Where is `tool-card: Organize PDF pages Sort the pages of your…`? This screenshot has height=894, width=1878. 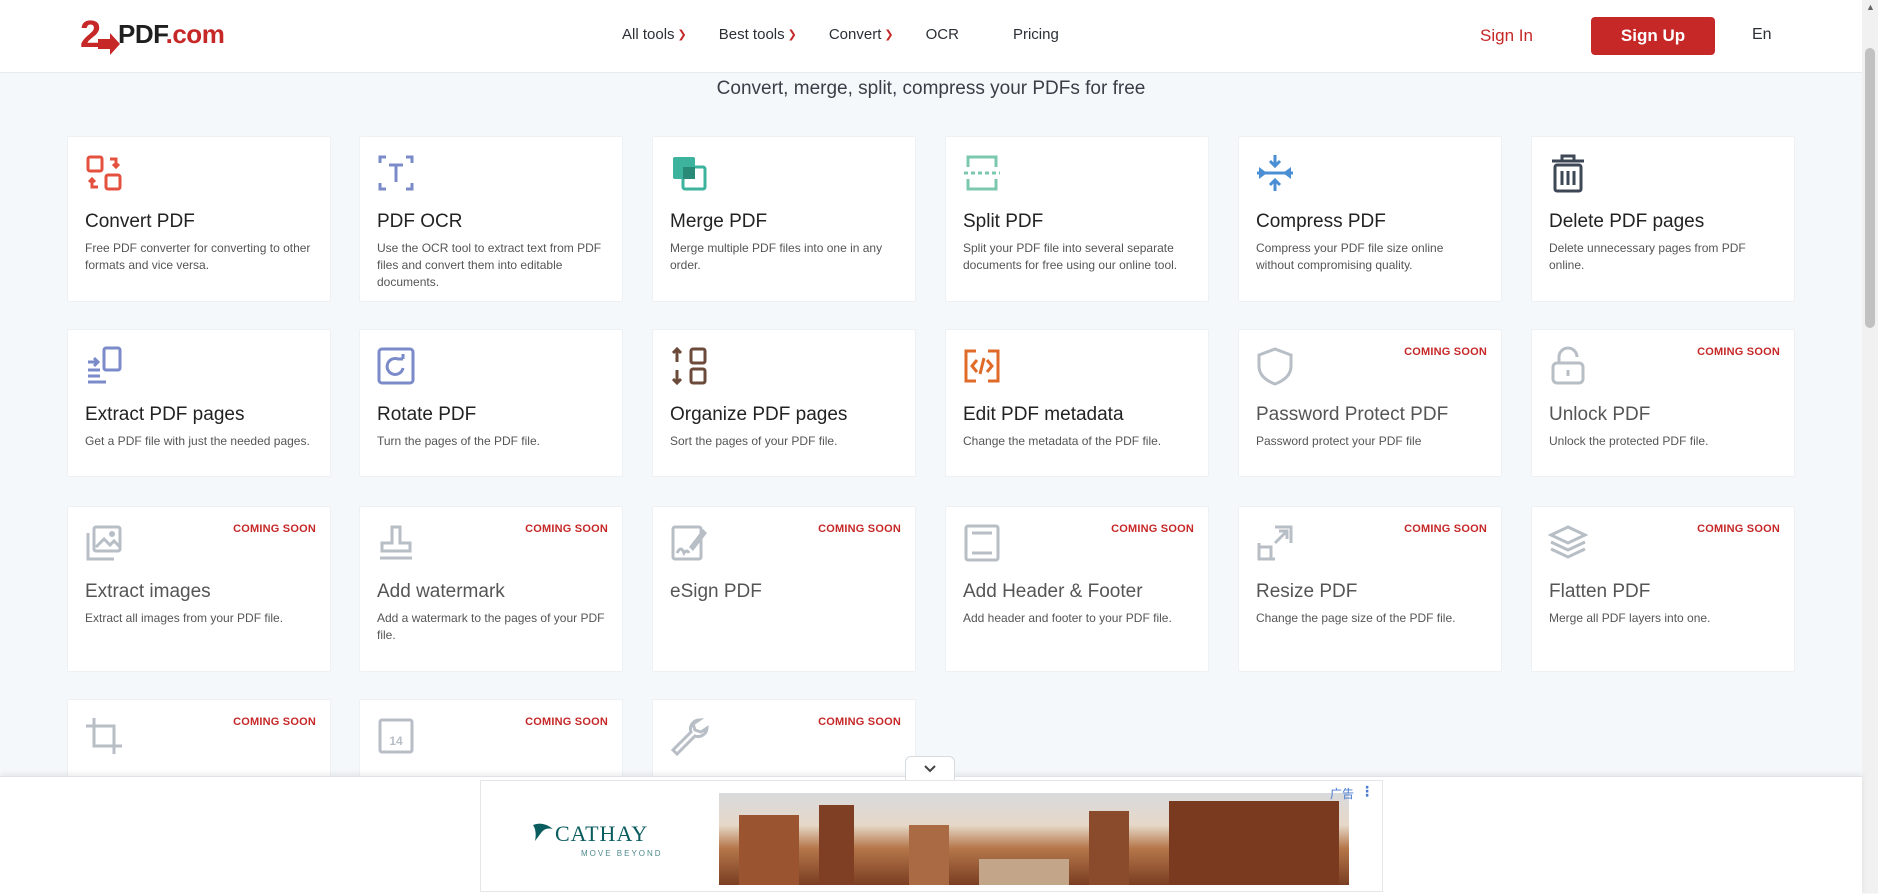 tool-card: Organize PDF pages Sort the pages of your… is located at coordinates (784, 403).